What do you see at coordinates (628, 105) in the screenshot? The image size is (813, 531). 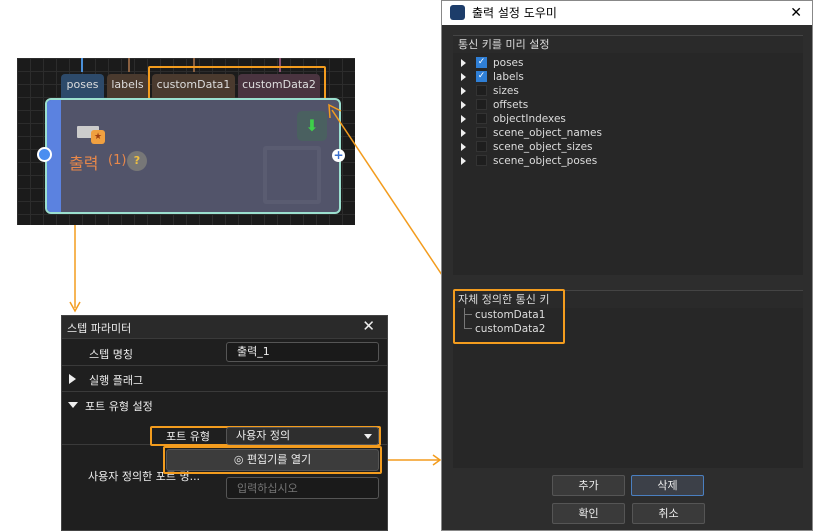 I see `preset-key-item: offsets` at bounding box center [628, 105].